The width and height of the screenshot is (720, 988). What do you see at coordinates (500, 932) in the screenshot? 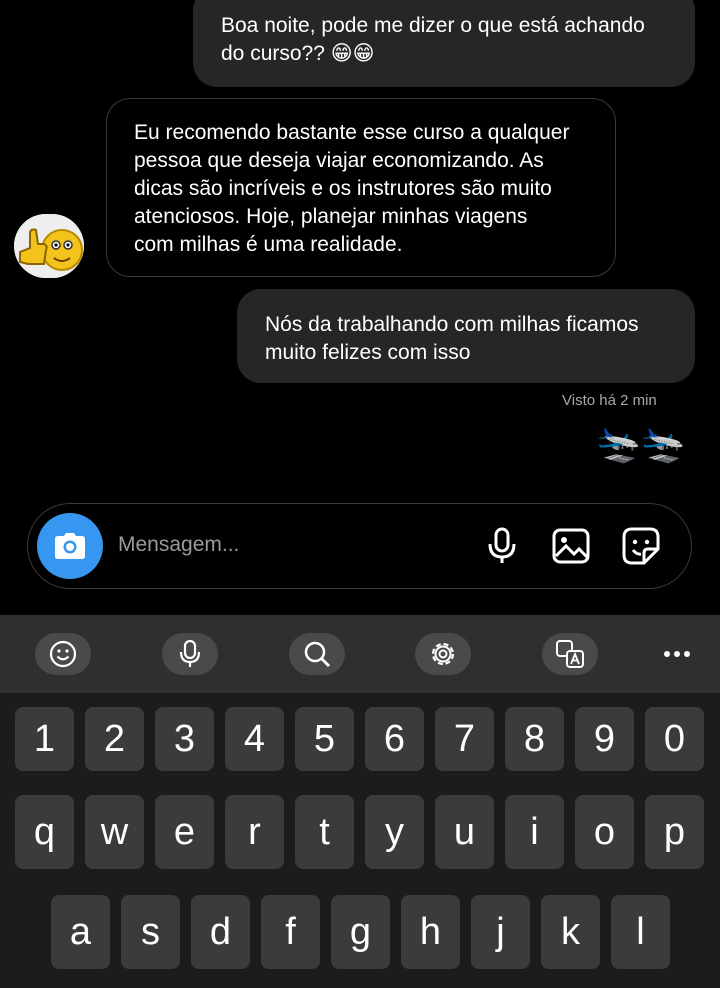
I see `key-j: j` at bounding box center [500, 932].